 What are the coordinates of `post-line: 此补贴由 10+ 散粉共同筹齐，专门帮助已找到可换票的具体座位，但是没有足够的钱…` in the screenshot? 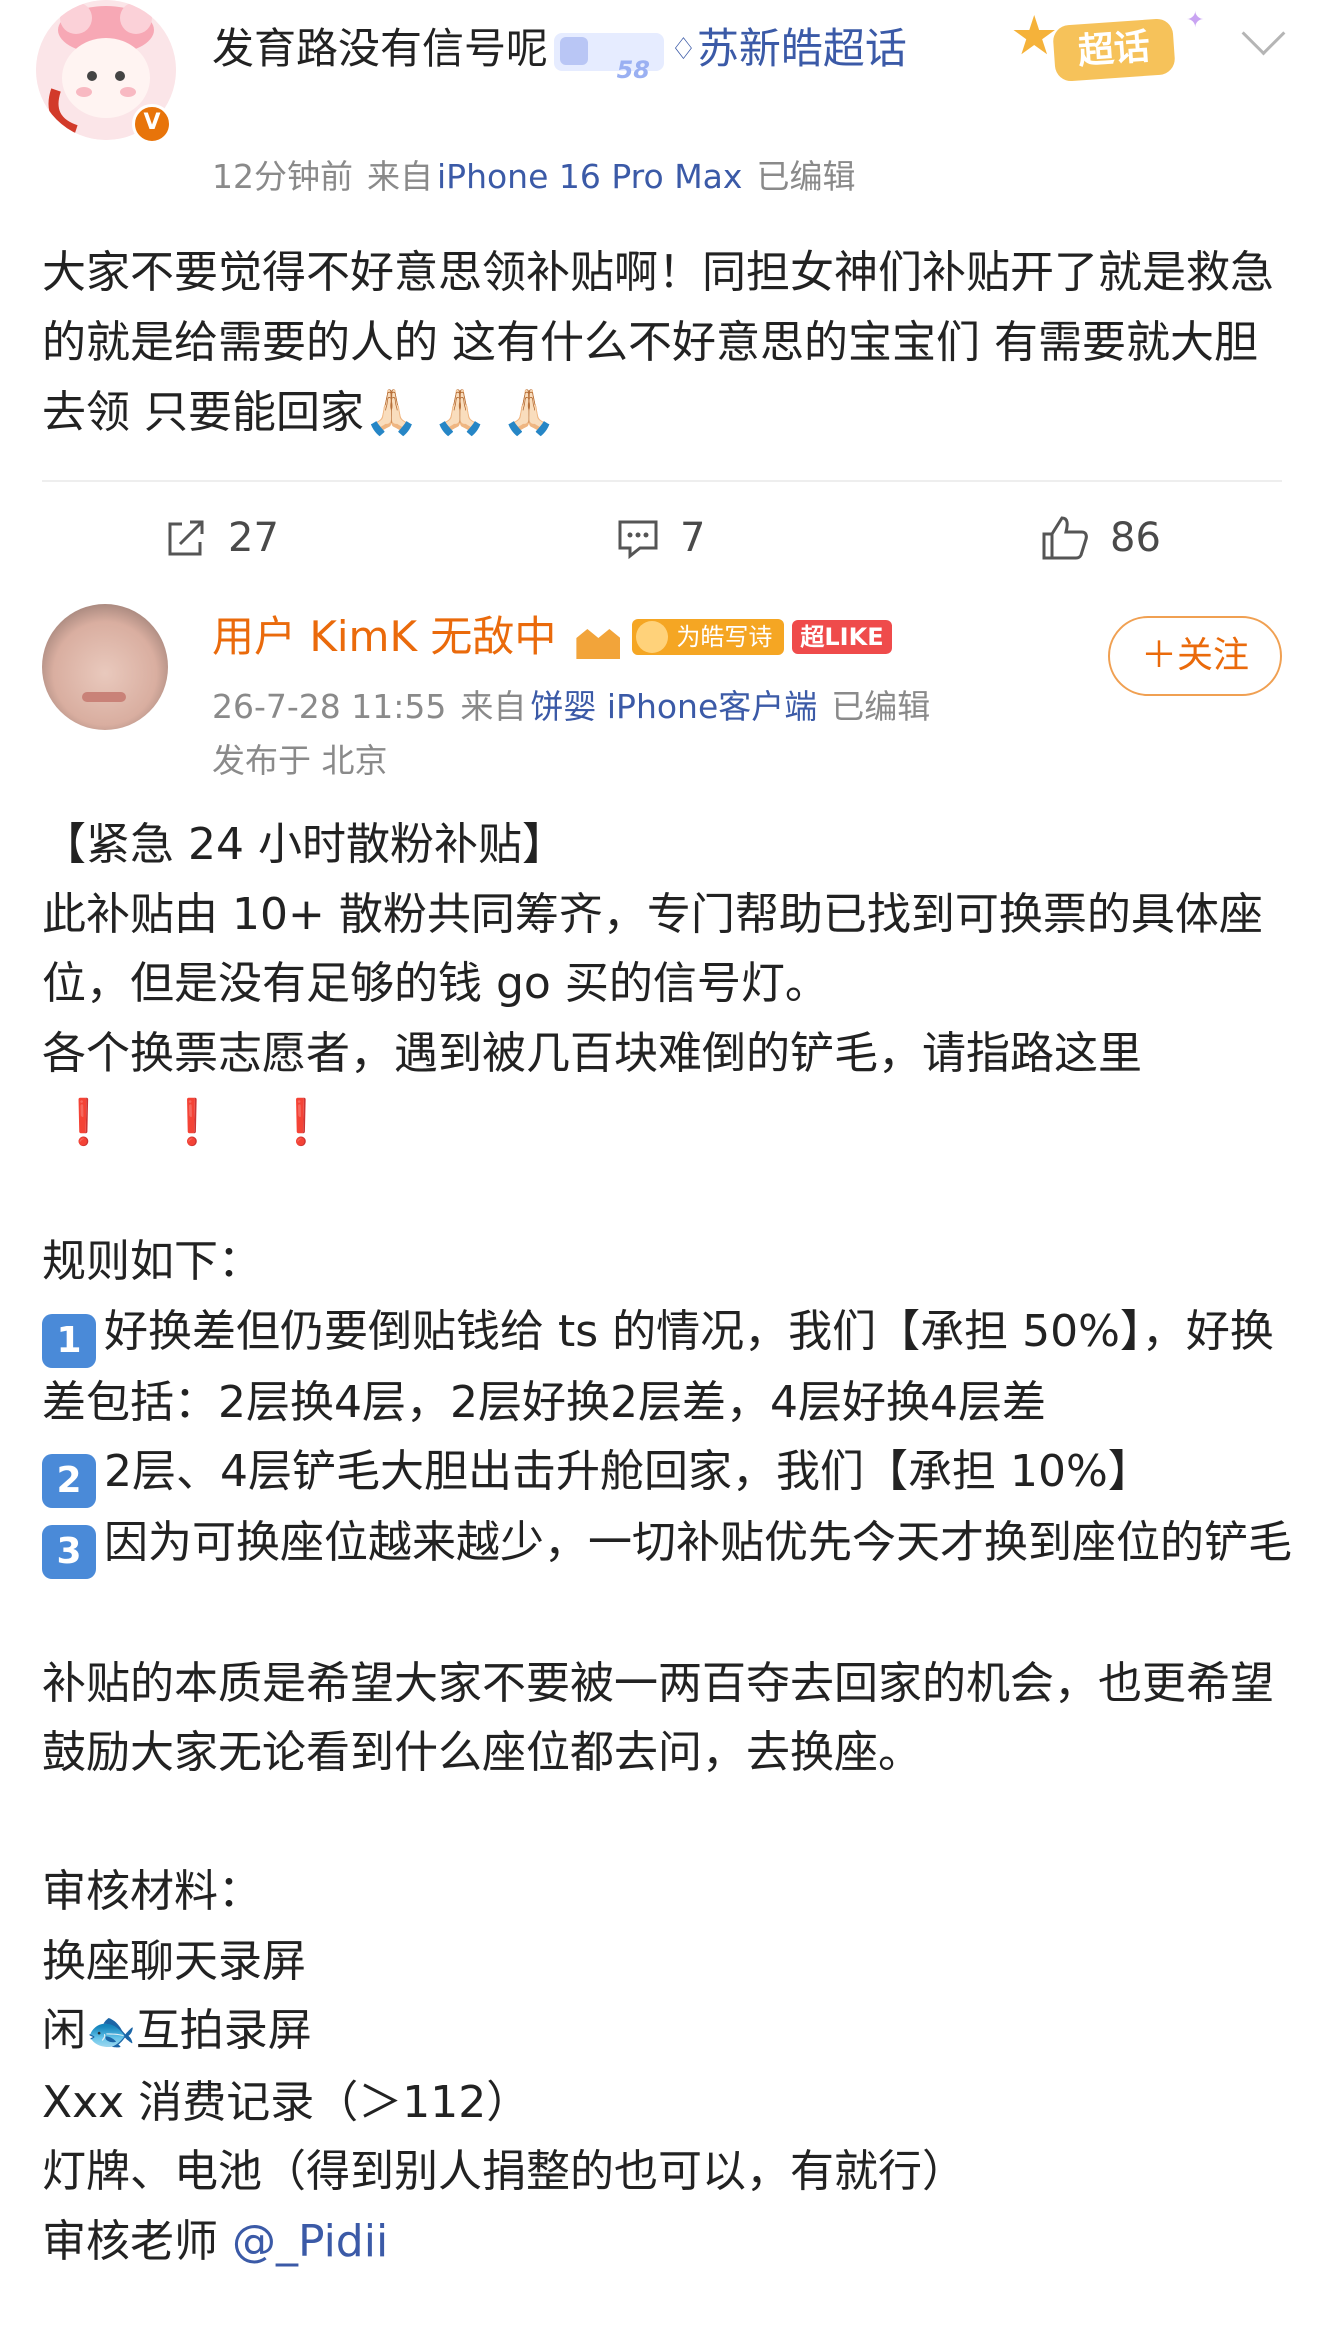 It's located at (652, 949).